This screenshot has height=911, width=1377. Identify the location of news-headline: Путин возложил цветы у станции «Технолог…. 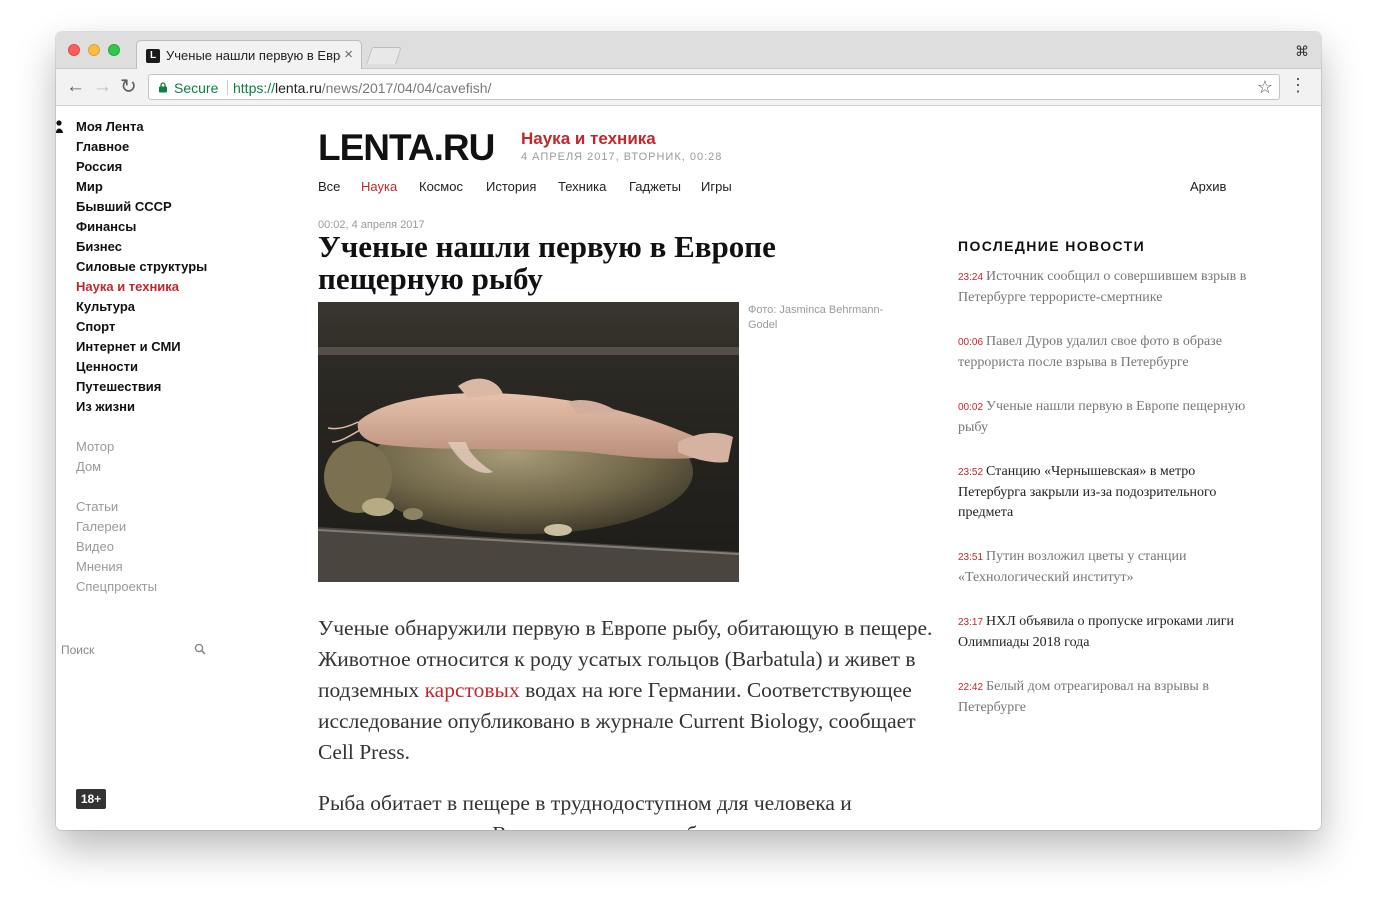
(1072, 567).